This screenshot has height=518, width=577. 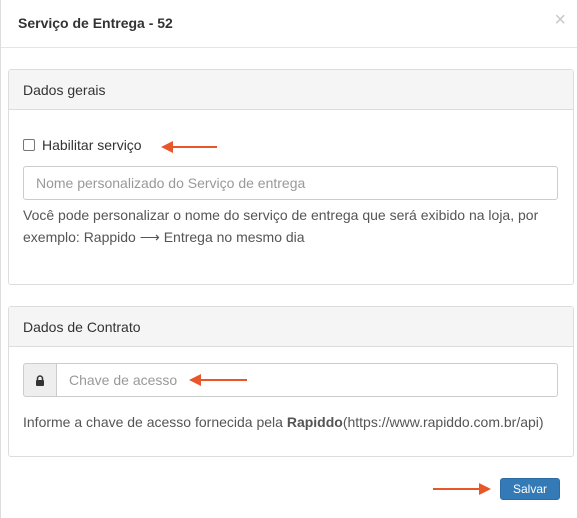 I want to click on annotation-arrow-save, so click(x=462, y=489).